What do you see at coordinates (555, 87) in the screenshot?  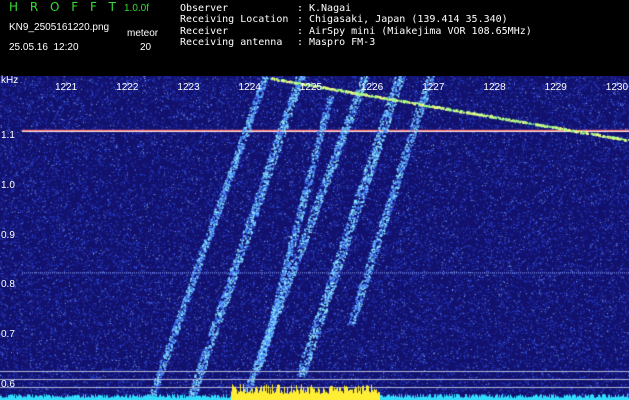 I see `x-tick-label: 1229` at bounding box center [555, 87].